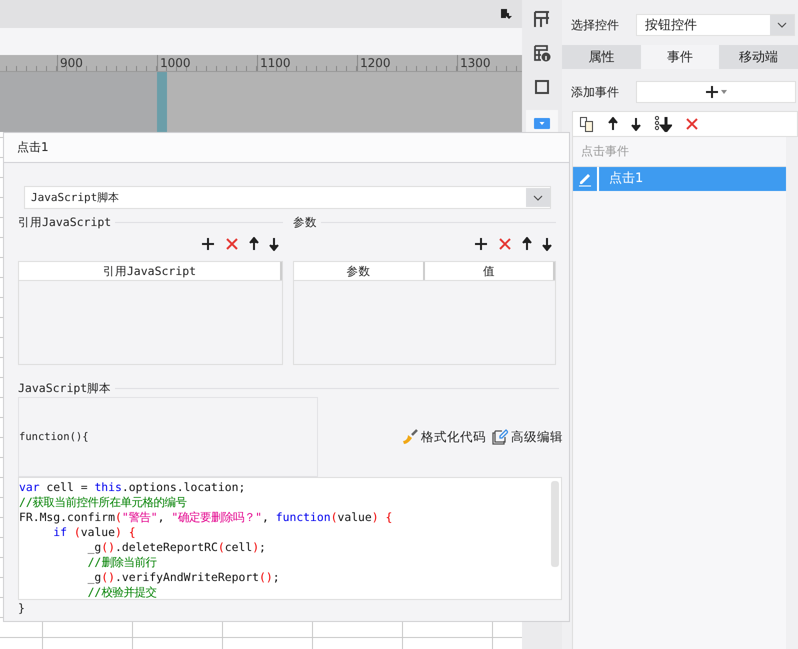 The image size is (798, 649). What do you see at coordinates (555, 524) in the screenshot?
I see `scrollbar` at bounding box center [555, 524].